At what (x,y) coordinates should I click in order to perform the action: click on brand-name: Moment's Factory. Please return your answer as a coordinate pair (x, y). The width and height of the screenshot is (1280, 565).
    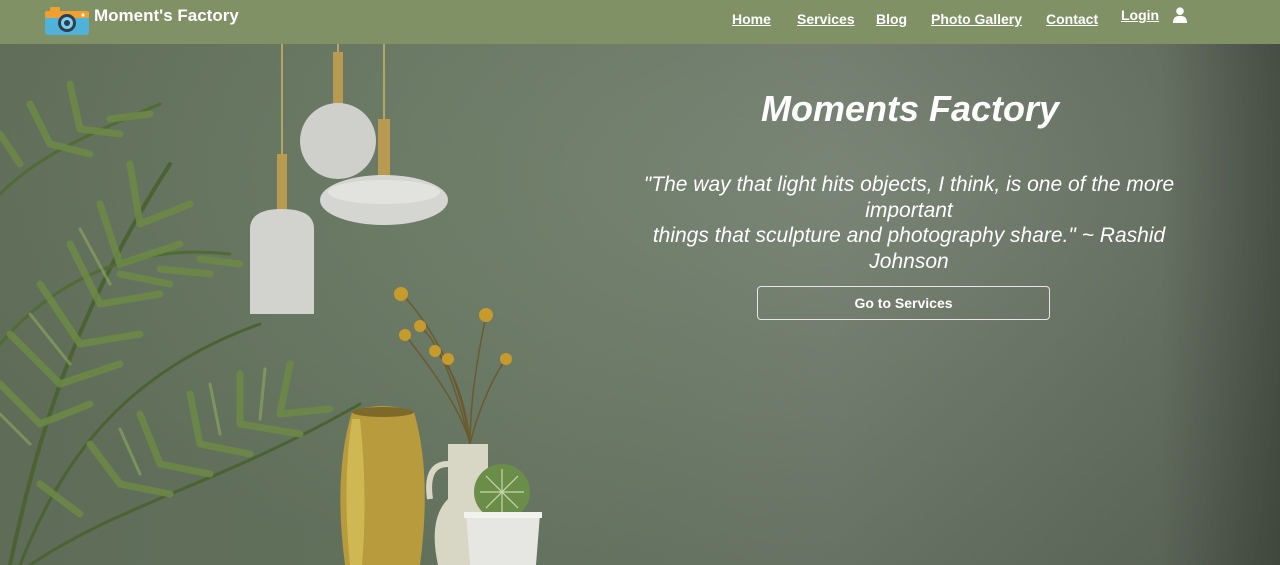
    Looking at the image, I should click on (166, 15).